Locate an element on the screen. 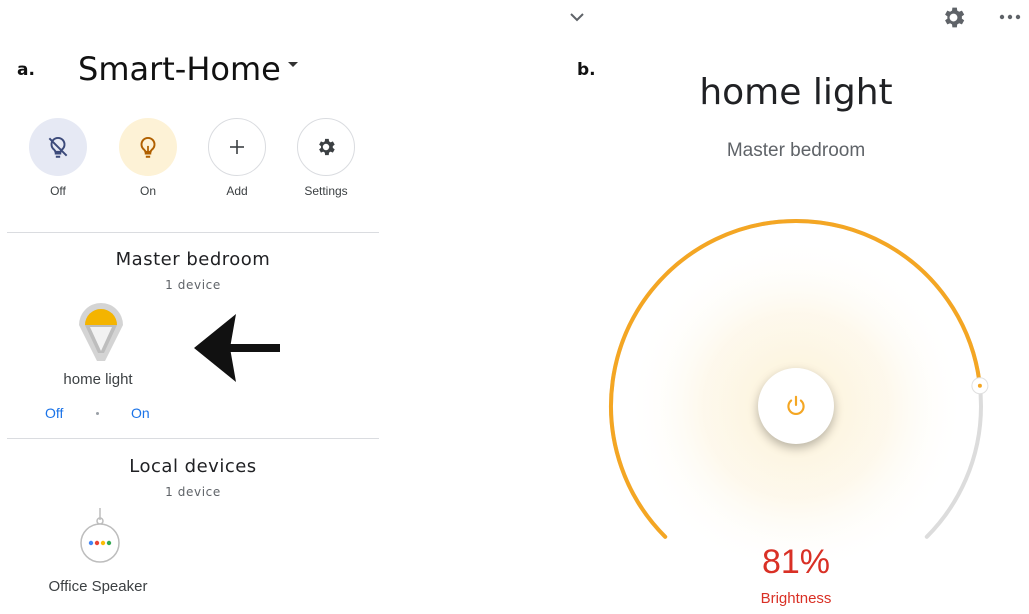  bulb-icon is located at coordinates (101, 332).